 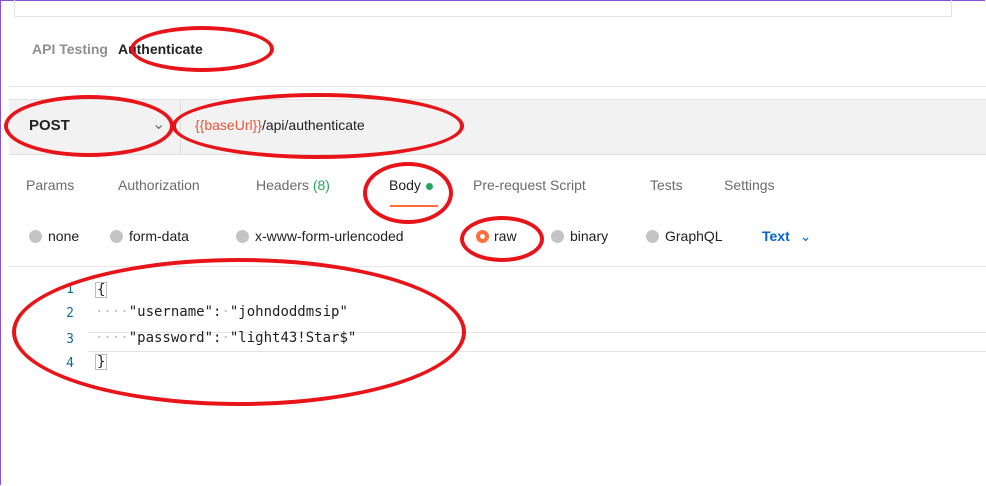 I want to click on radio-none: none, so click(x=54, y=236).